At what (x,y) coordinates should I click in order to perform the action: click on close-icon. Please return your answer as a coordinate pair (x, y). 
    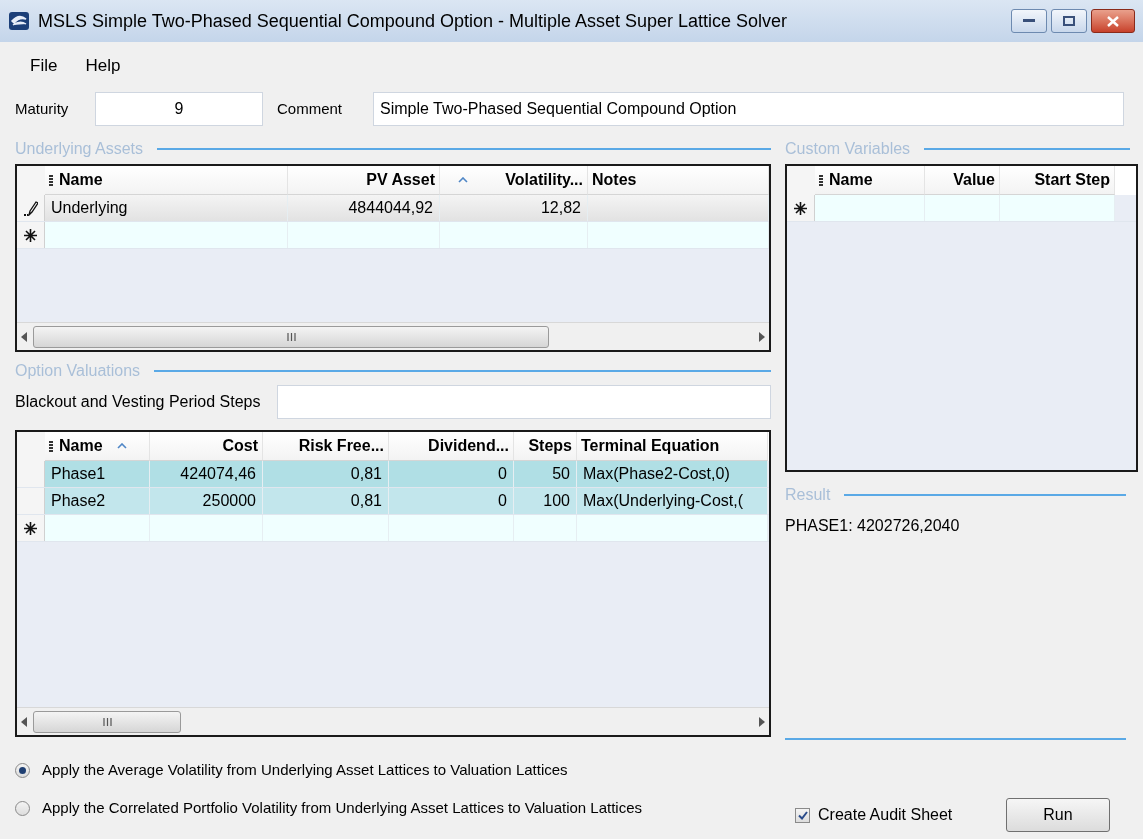
    Looking at the image, I should click on (1113, 21).